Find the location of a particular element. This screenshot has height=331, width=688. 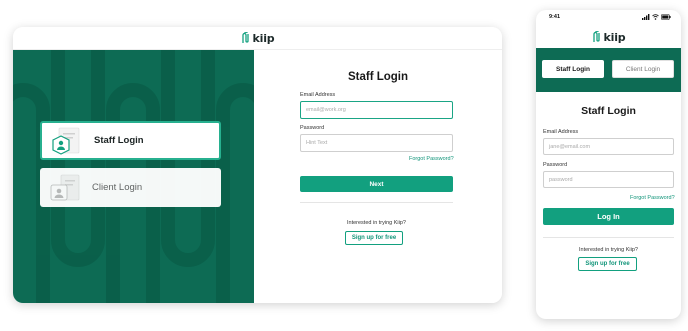

mobile-page-title: Staff Login is located at coordinates (608, 111).